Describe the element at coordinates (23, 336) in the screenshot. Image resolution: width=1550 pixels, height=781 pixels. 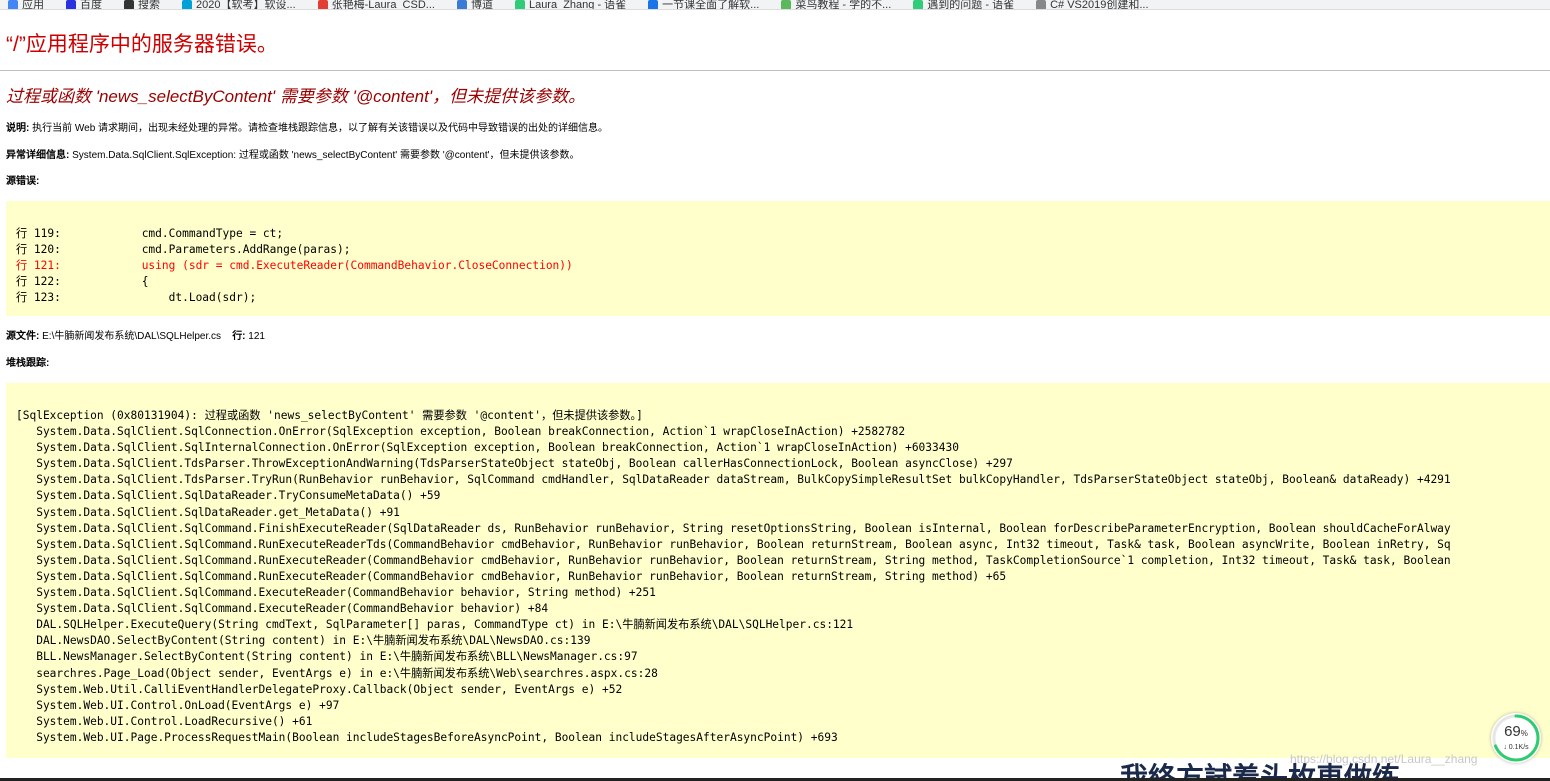
I see `source-file-label: 源文件:` at that location.